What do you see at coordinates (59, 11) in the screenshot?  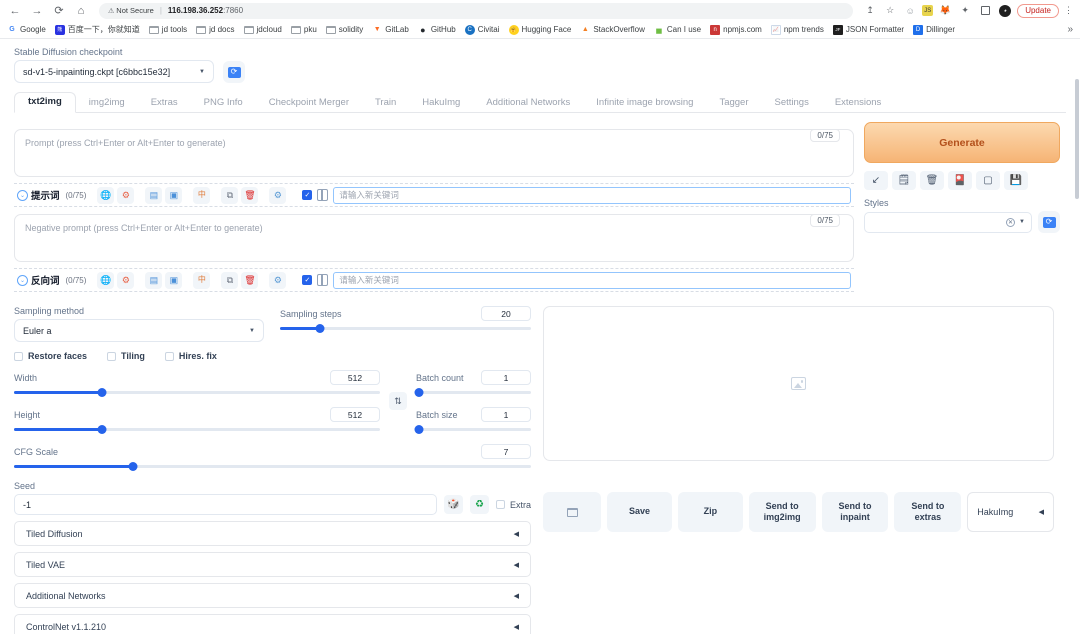 I see `reload-icon: ⟳` at bounding box center [59, 11].